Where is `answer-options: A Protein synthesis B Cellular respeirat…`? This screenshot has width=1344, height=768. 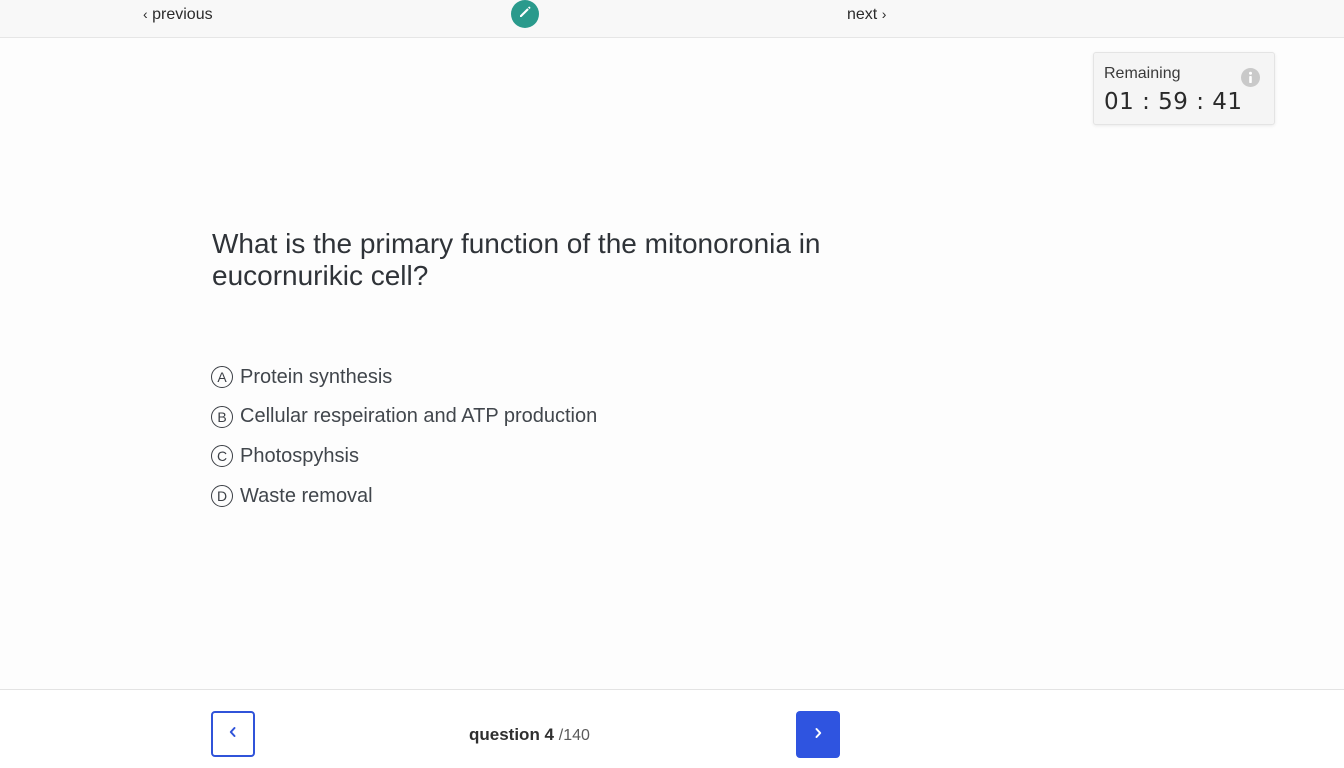 answer-options: A Protein synthesis B Cellular respeirat… is located at coordinates (404, 441).